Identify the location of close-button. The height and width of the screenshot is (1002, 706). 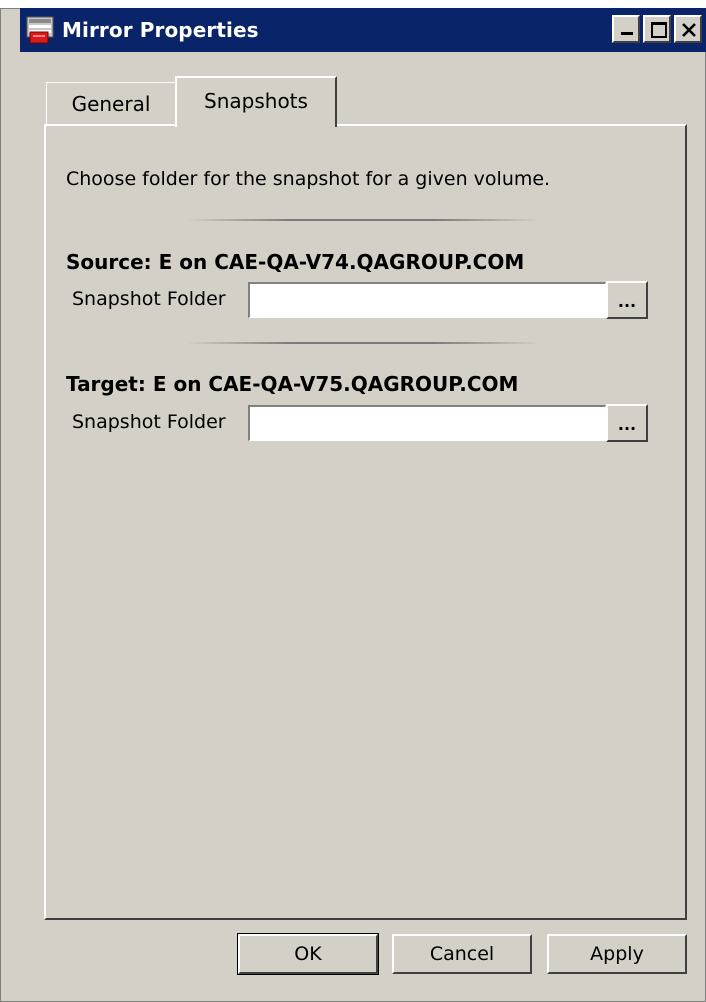
(688, 29).